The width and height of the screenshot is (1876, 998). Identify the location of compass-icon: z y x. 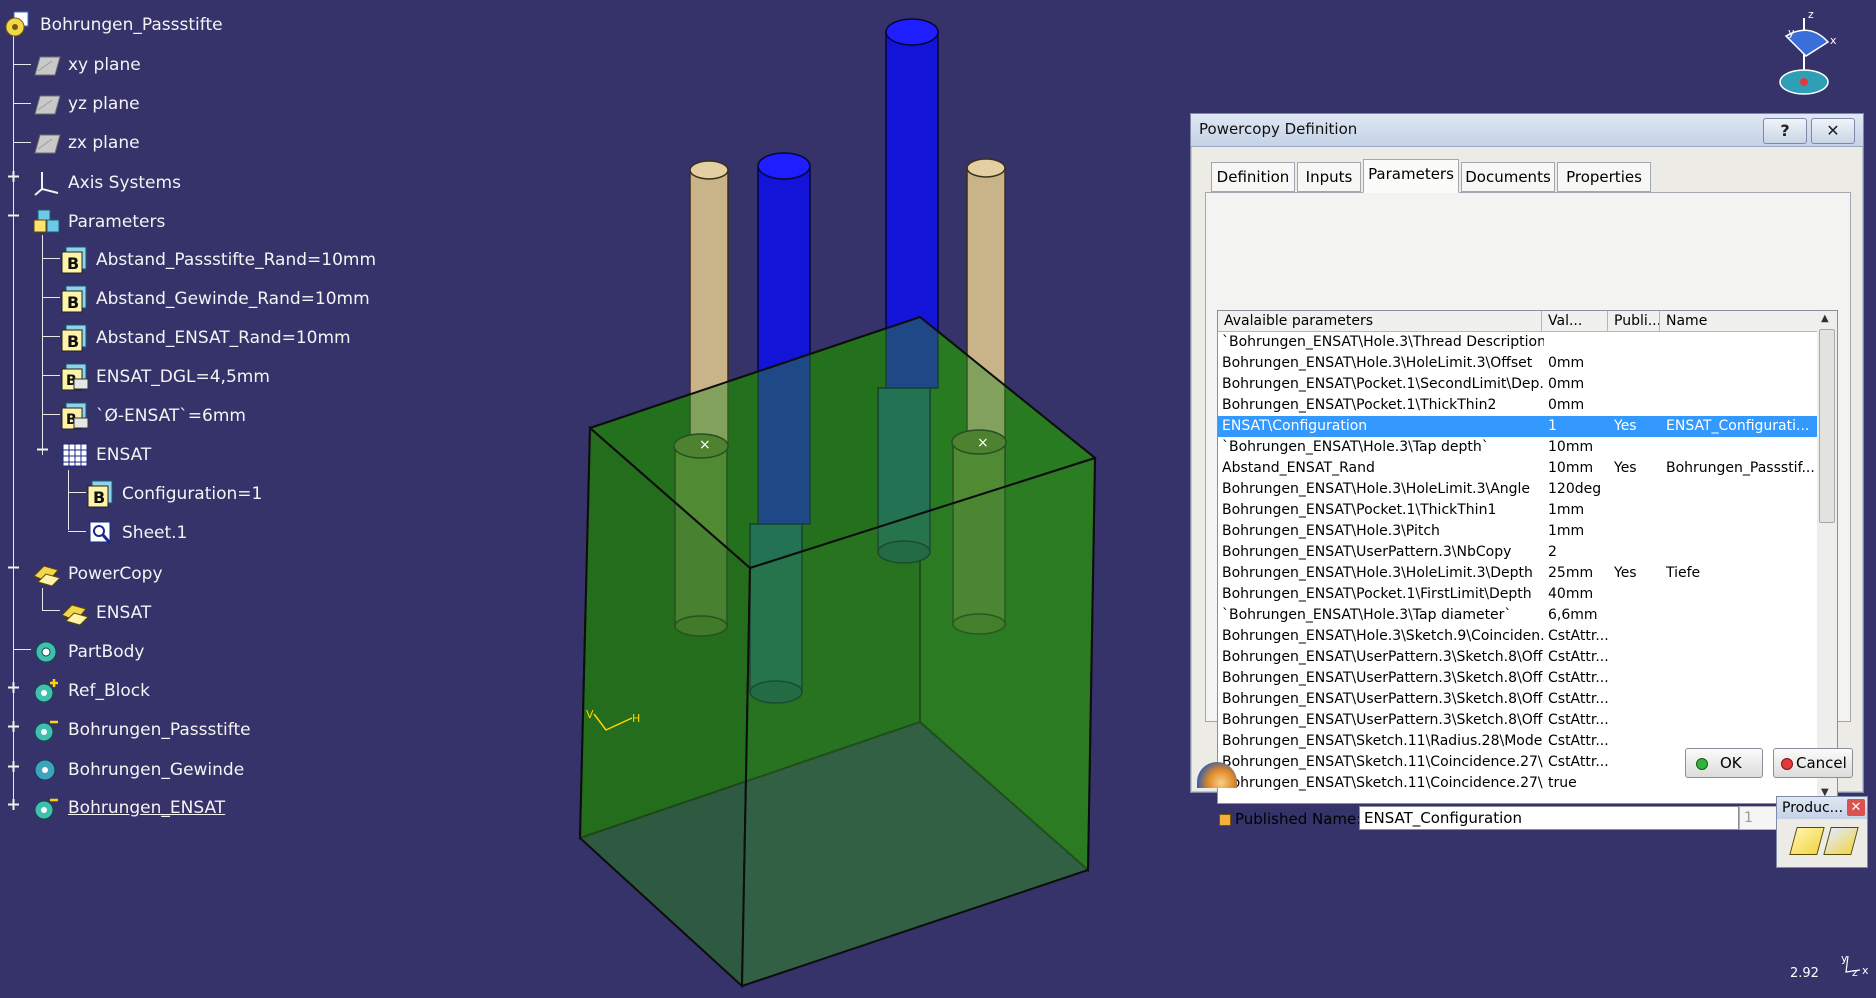
(1808, 51).